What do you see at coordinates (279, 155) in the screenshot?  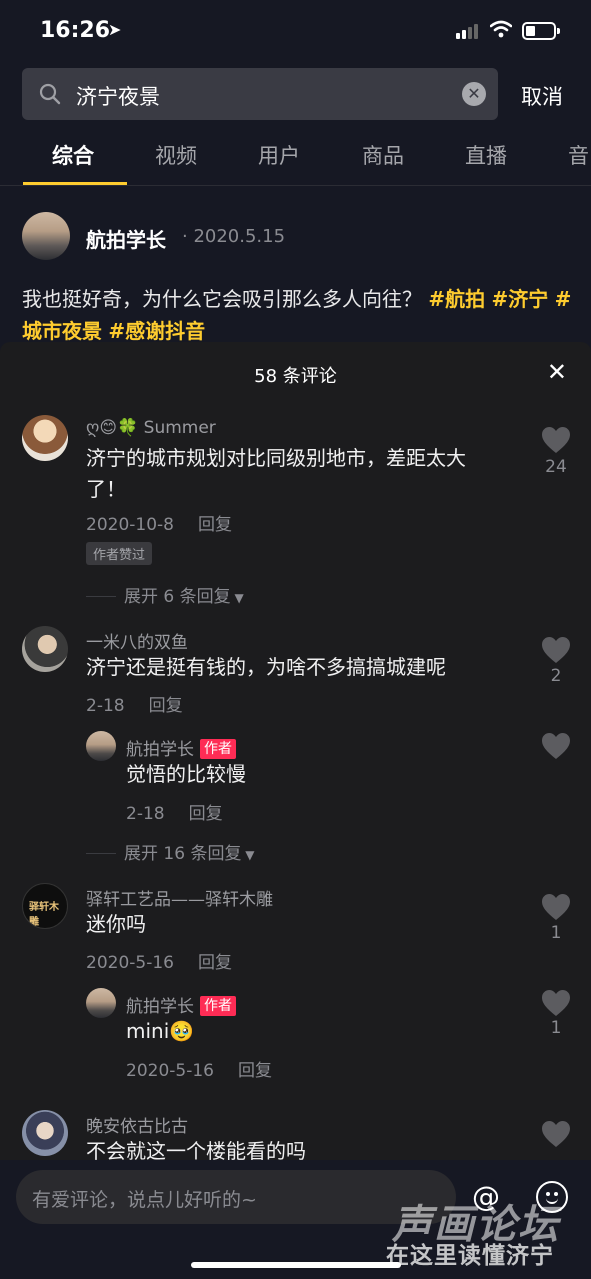 I see `tab-users: 用户` at bounding box center [279, 155].